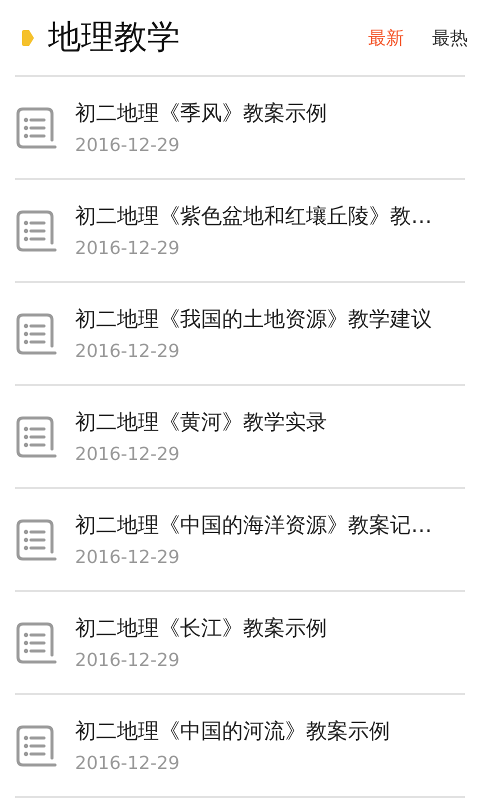  What do you see at coordinates (201, 628) in the screenshot?
I see `article-title: 初二地理《长江》教案示例` at bounding box center [201, 628].